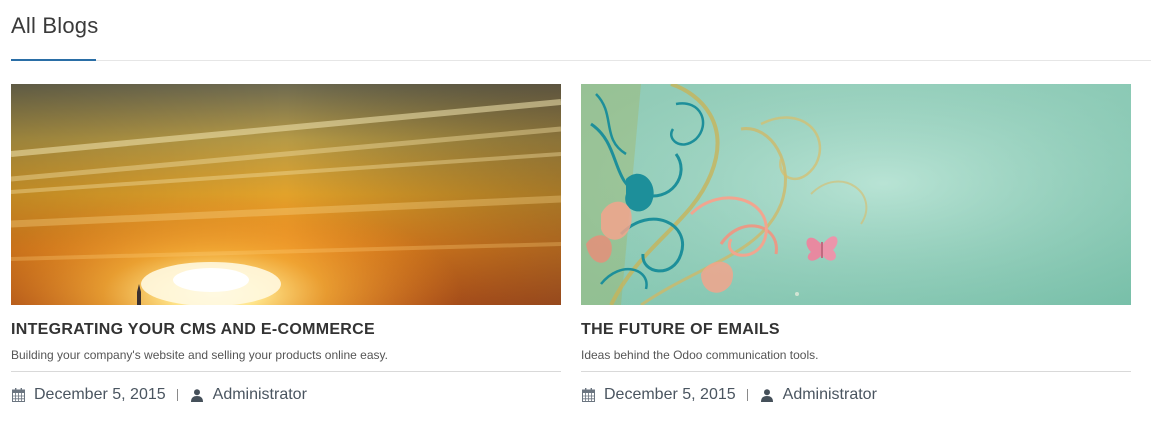 The image size is (1159, 424). I want to click on post-title: INTEGRATING YOUR CMS AND E-COMMERCE, so click(286, 330).